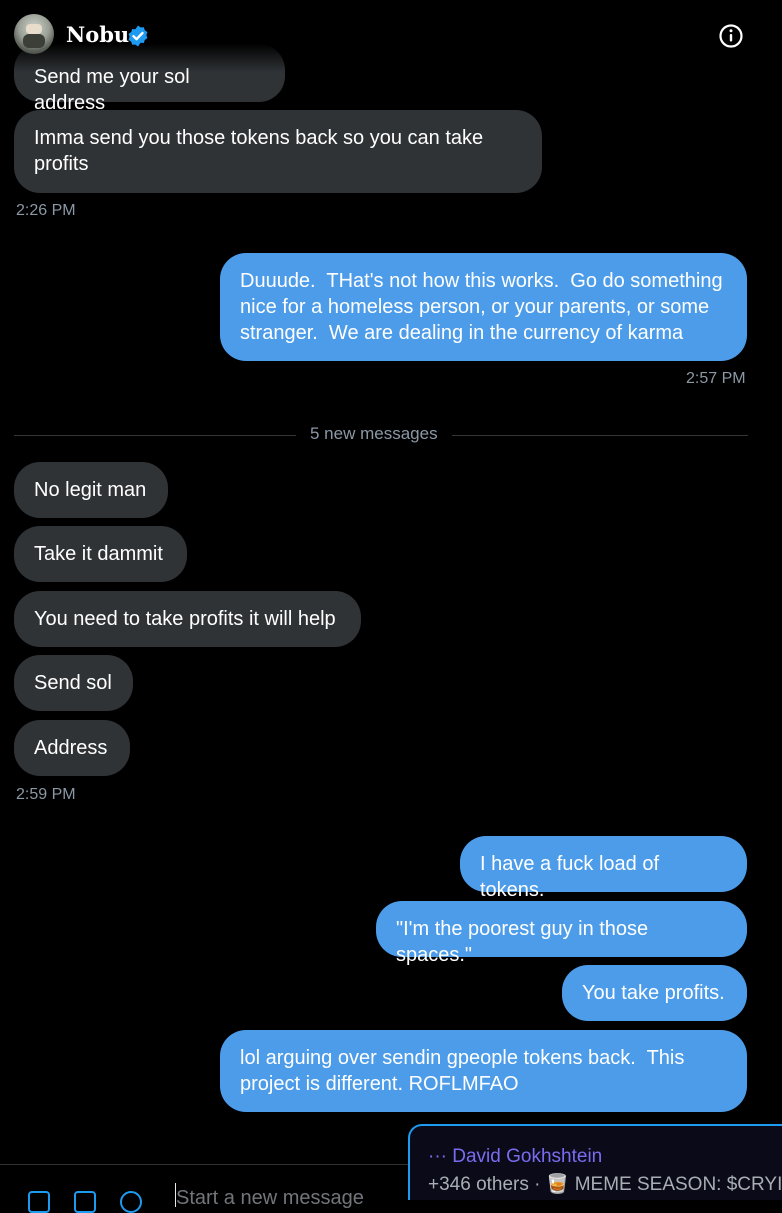 Image resolution: width=782 pixels, height=1213 pixels. Describe the element at coordinates (72, 748) in the screenshot. I see `message-bubble-incoming: Address` at that location.